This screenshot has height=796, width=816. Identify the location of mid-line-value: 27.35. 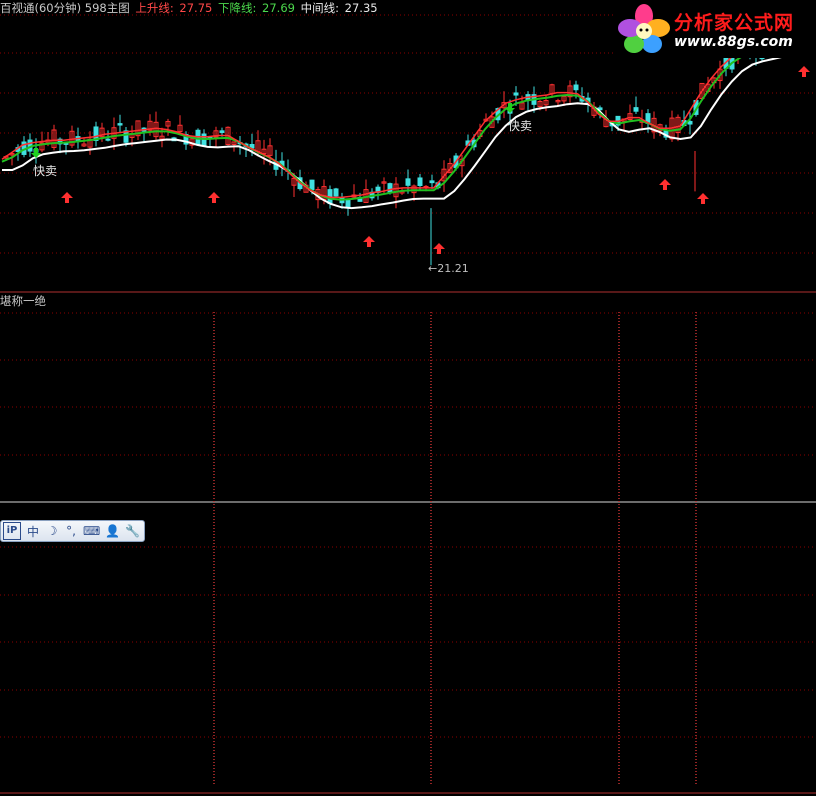
(361, 8).